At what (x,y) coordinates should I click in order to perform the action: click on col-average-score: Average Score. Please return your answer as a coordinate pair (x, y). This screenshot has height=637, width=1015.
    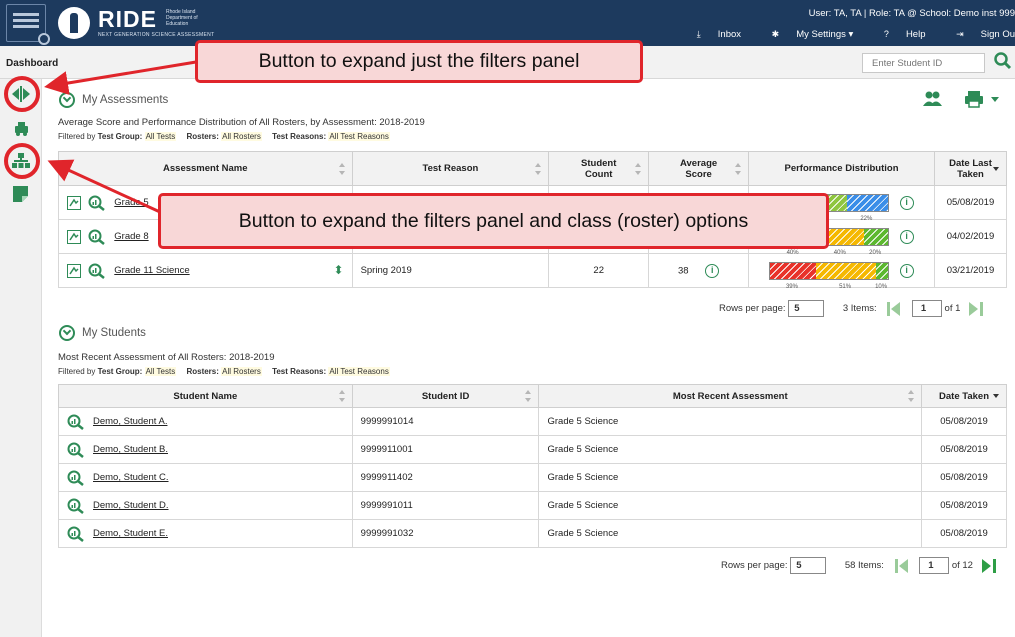
    Looking at the image, I should click on (699, 168).